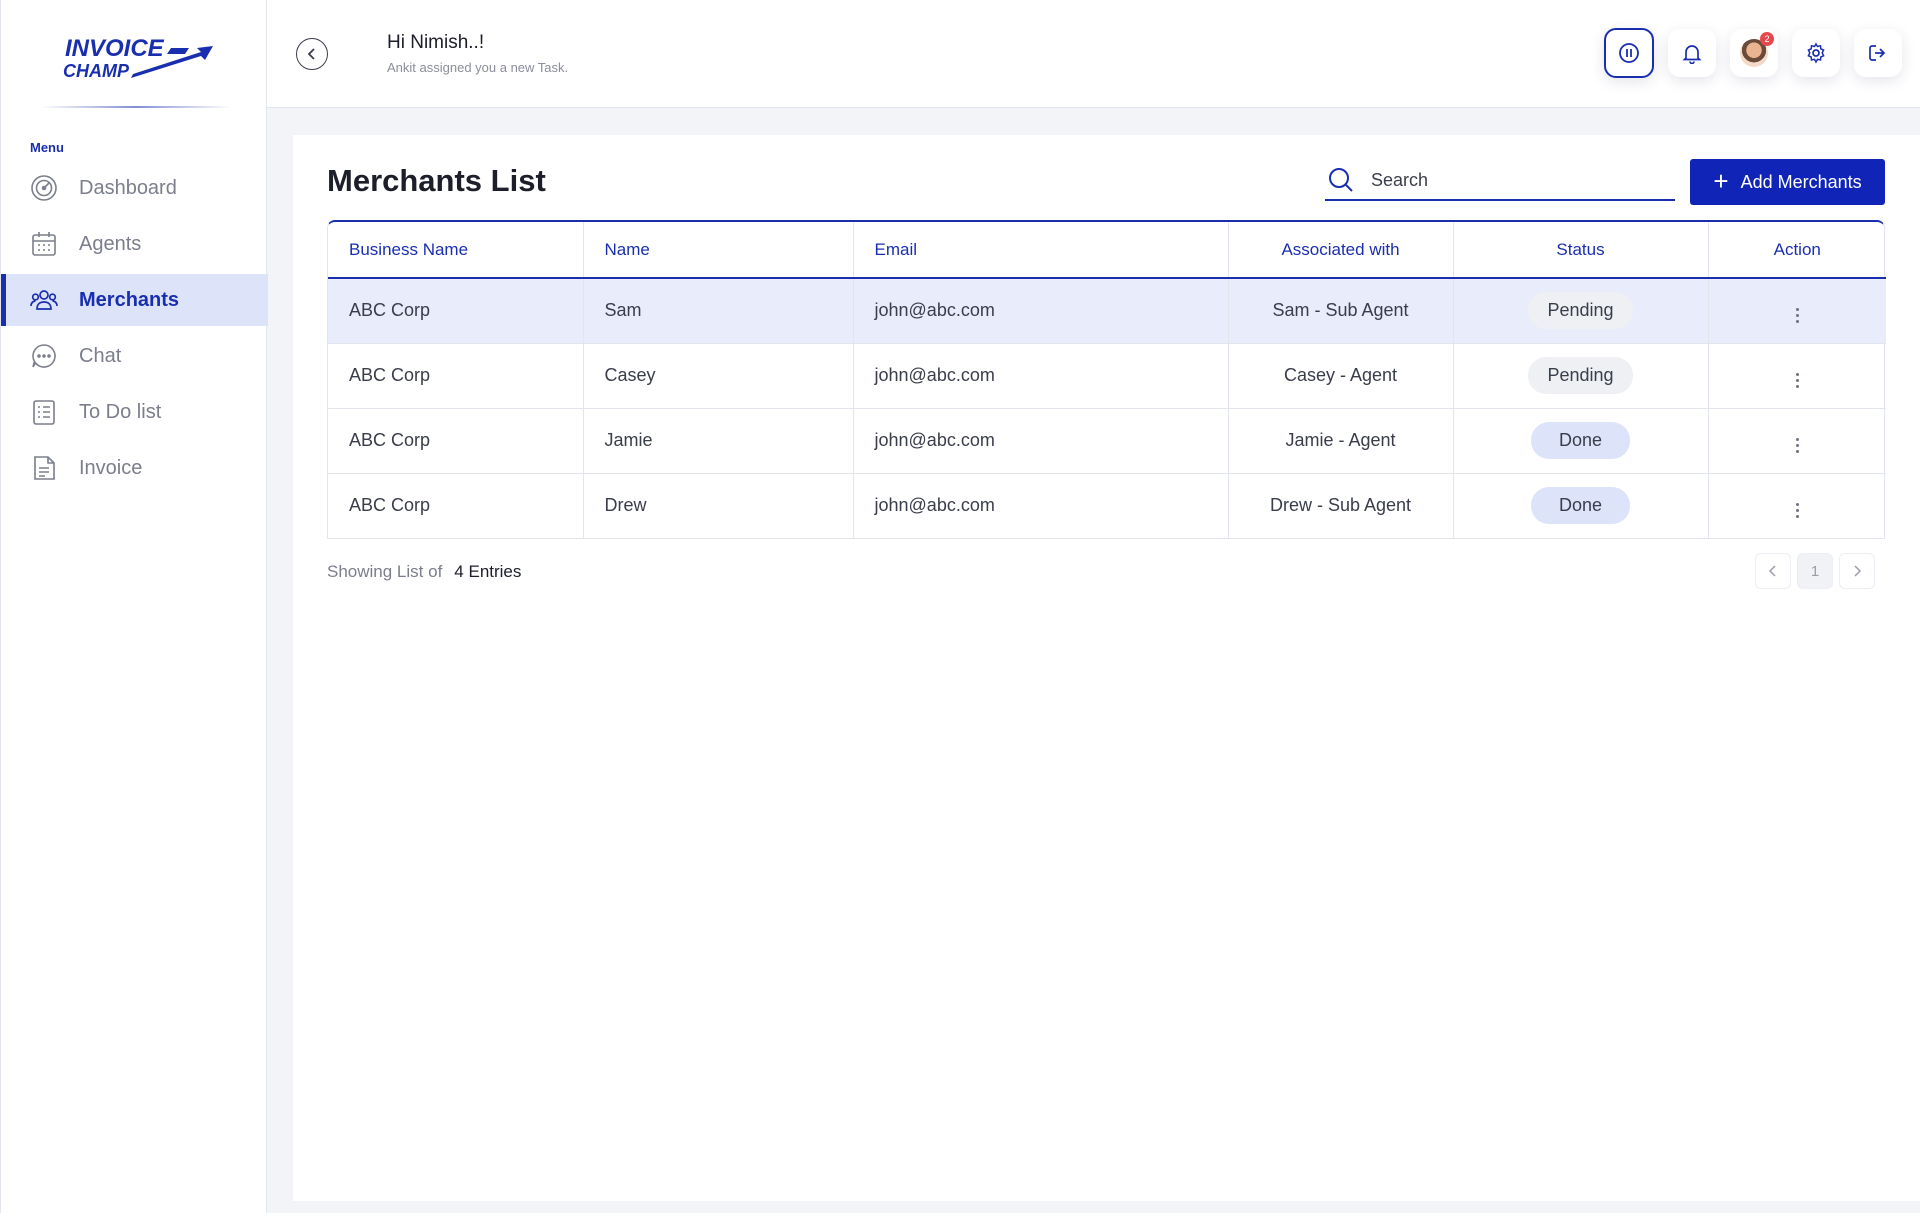 This screenshot has width=1920, height=1213. I want to click on sidebar-item-label: Agents, so click(110, 243).